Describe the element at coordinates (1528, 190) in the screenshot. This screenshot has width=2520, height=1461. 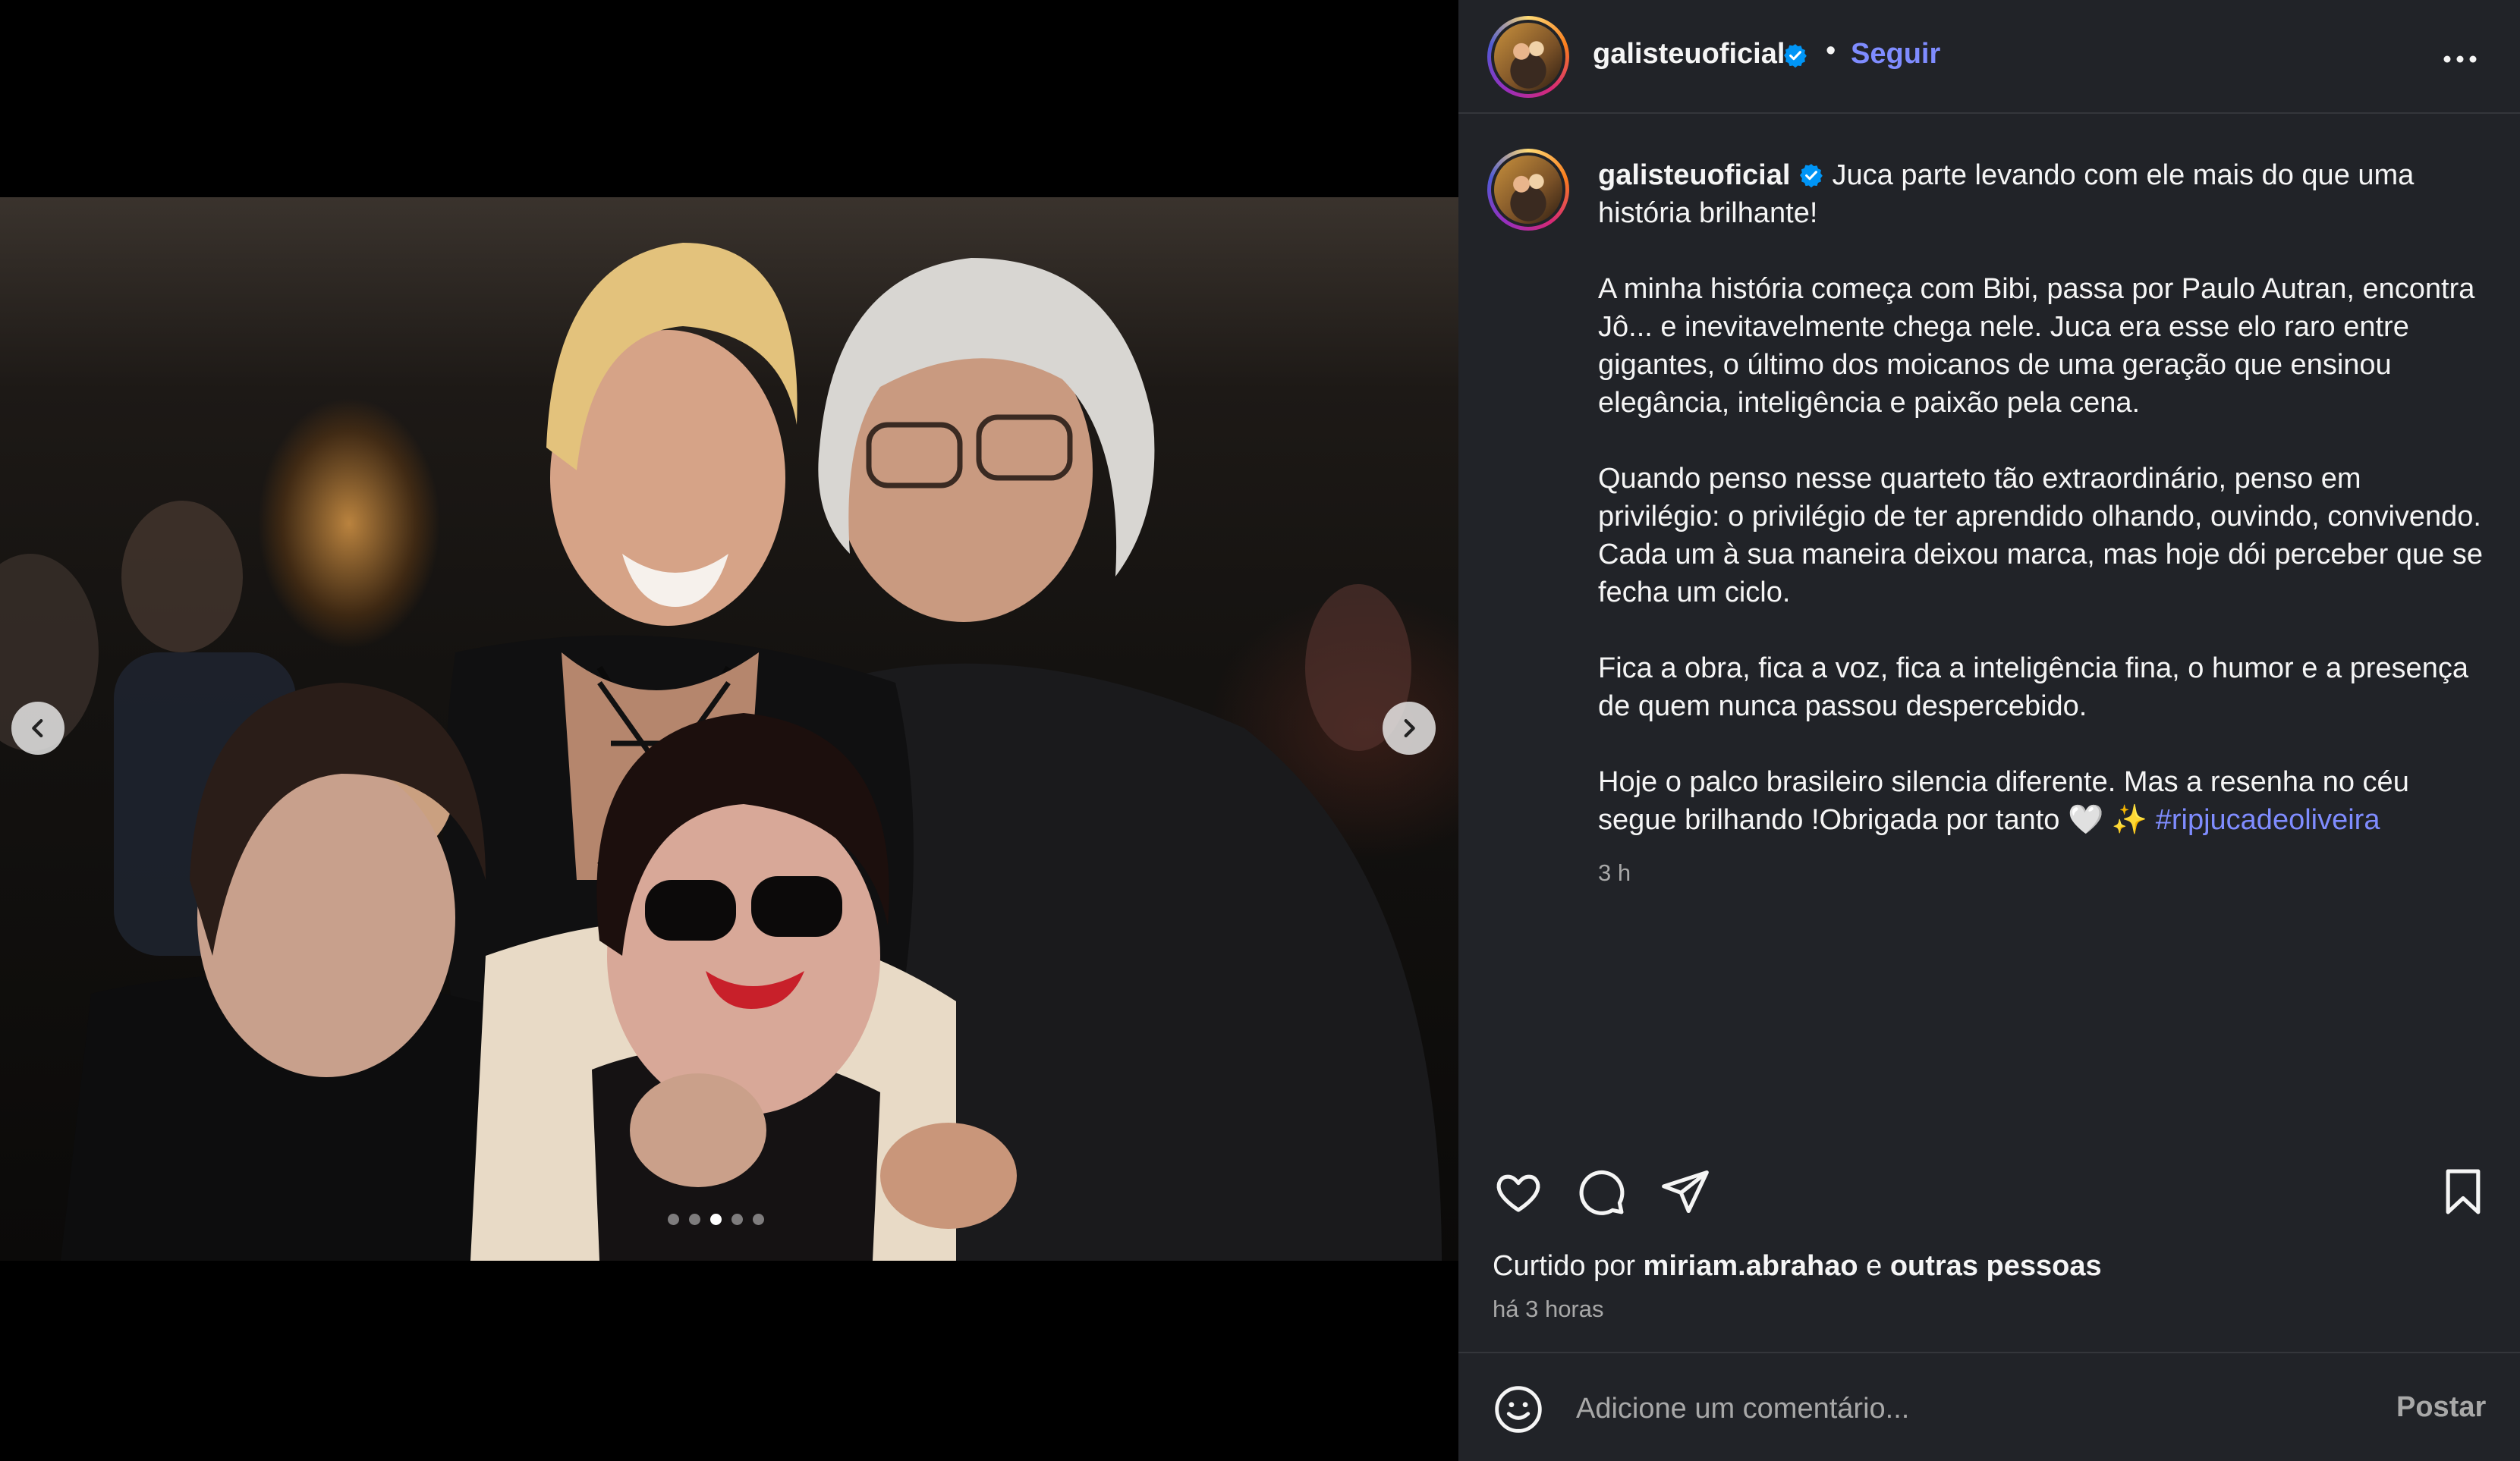
I see `caption-author-avatar` at that location.